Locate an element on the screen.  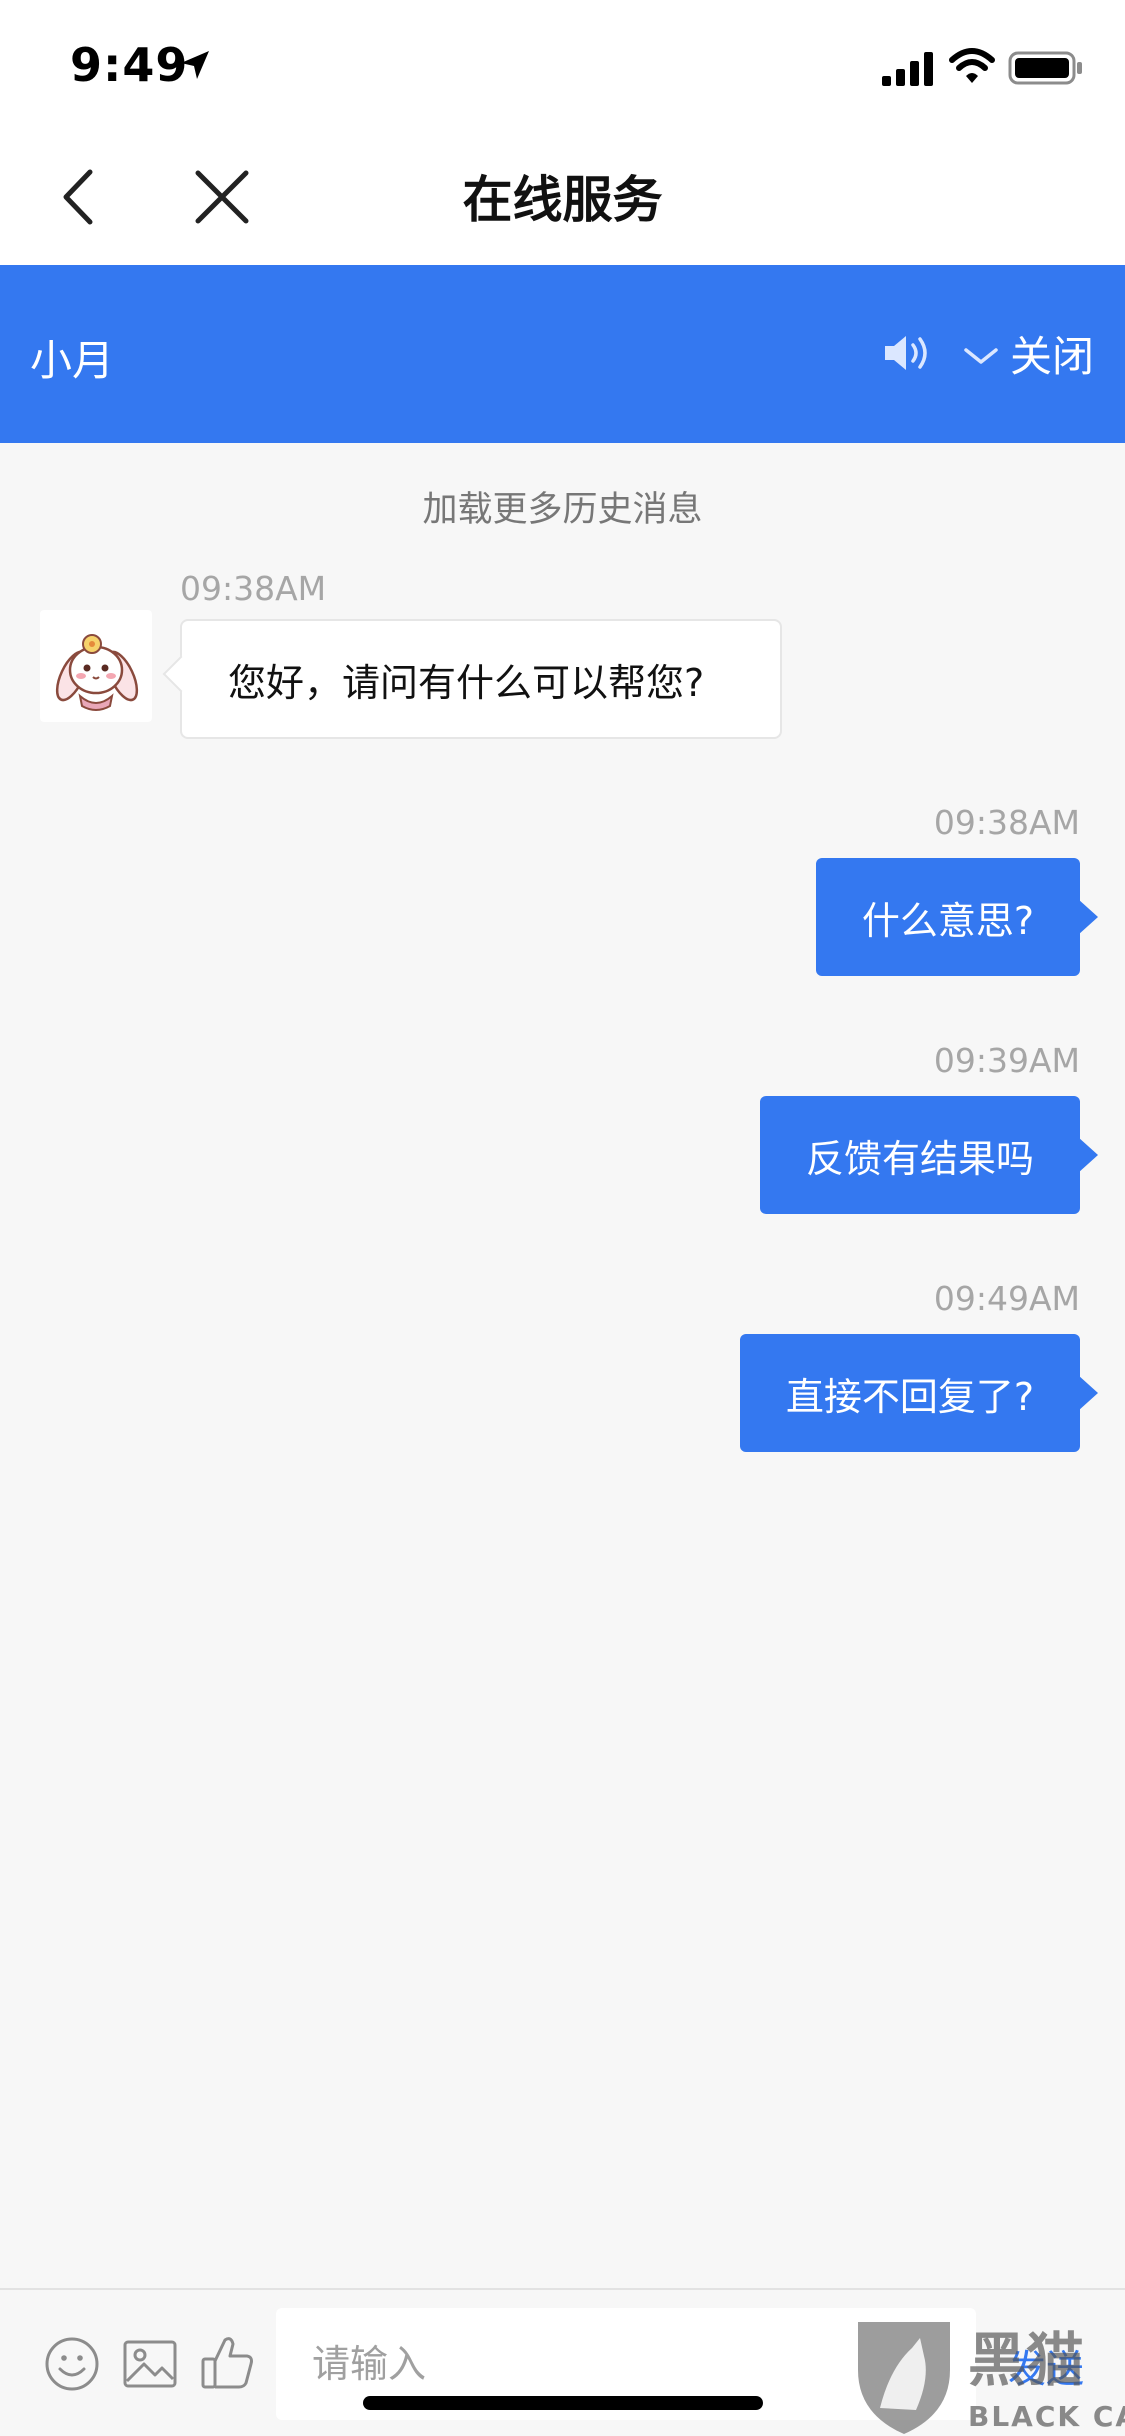
bunny-avatar-icon is located at coordinates (97, 672).